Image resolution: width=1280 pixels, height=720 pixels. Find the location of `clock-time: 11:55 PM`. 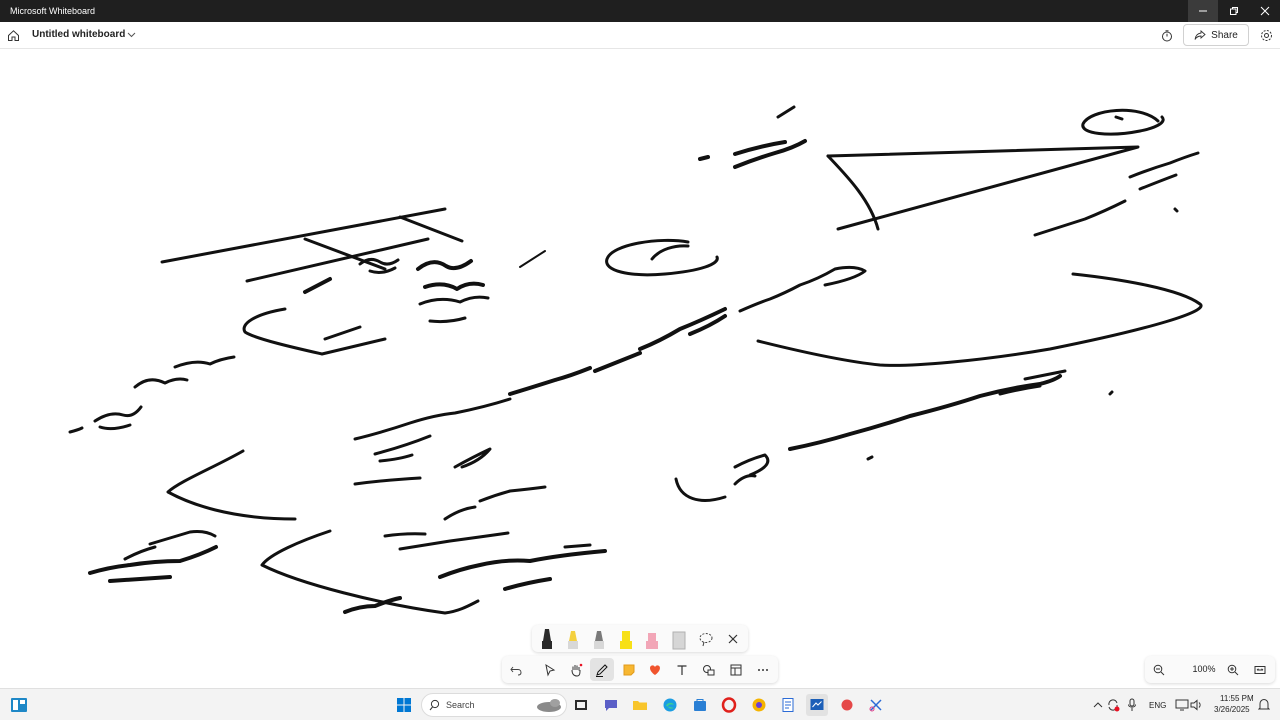

clock-time: 11:55 PM is located at coordinates (1237, 698).